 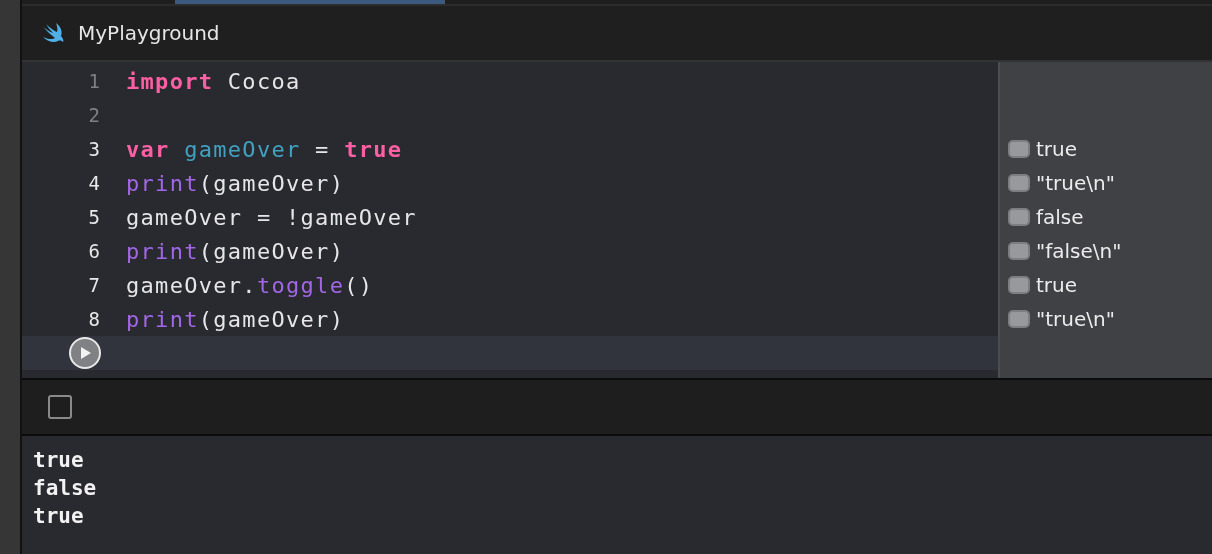 What do you see at coordinates (94, 81) in the screenshot?
I see `line-number: 1` at bounding box center [94, 81].